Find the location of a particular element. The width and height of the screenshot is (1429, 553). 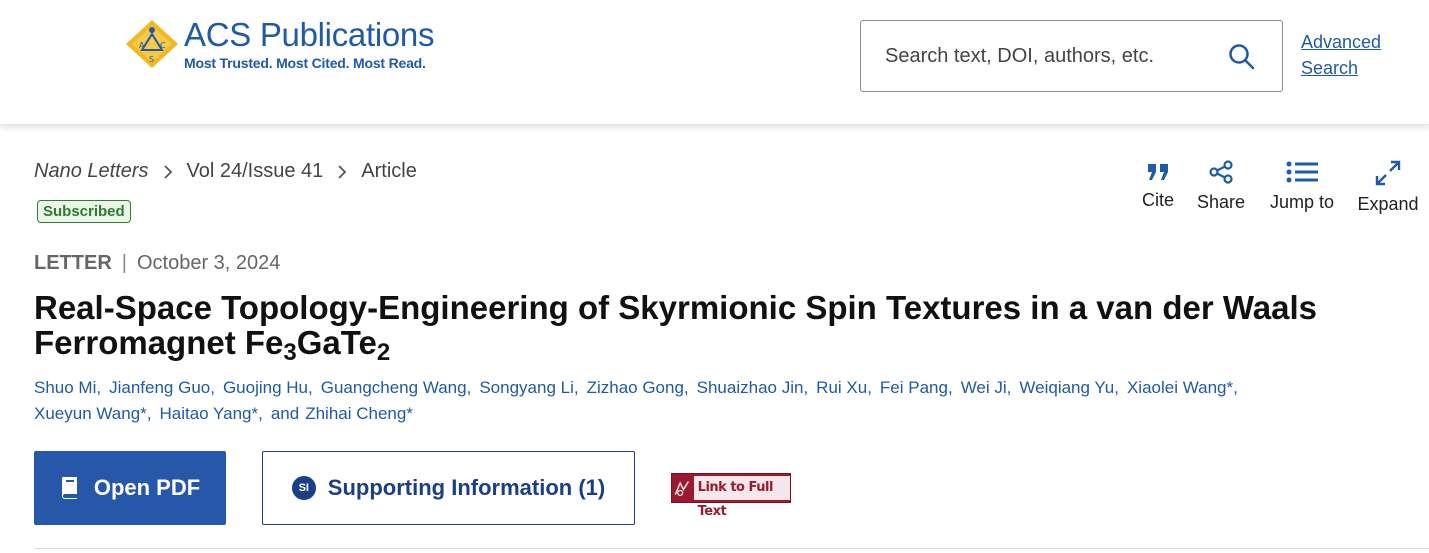

author-link: Rui Xu, is located at coordinates (844, 387).